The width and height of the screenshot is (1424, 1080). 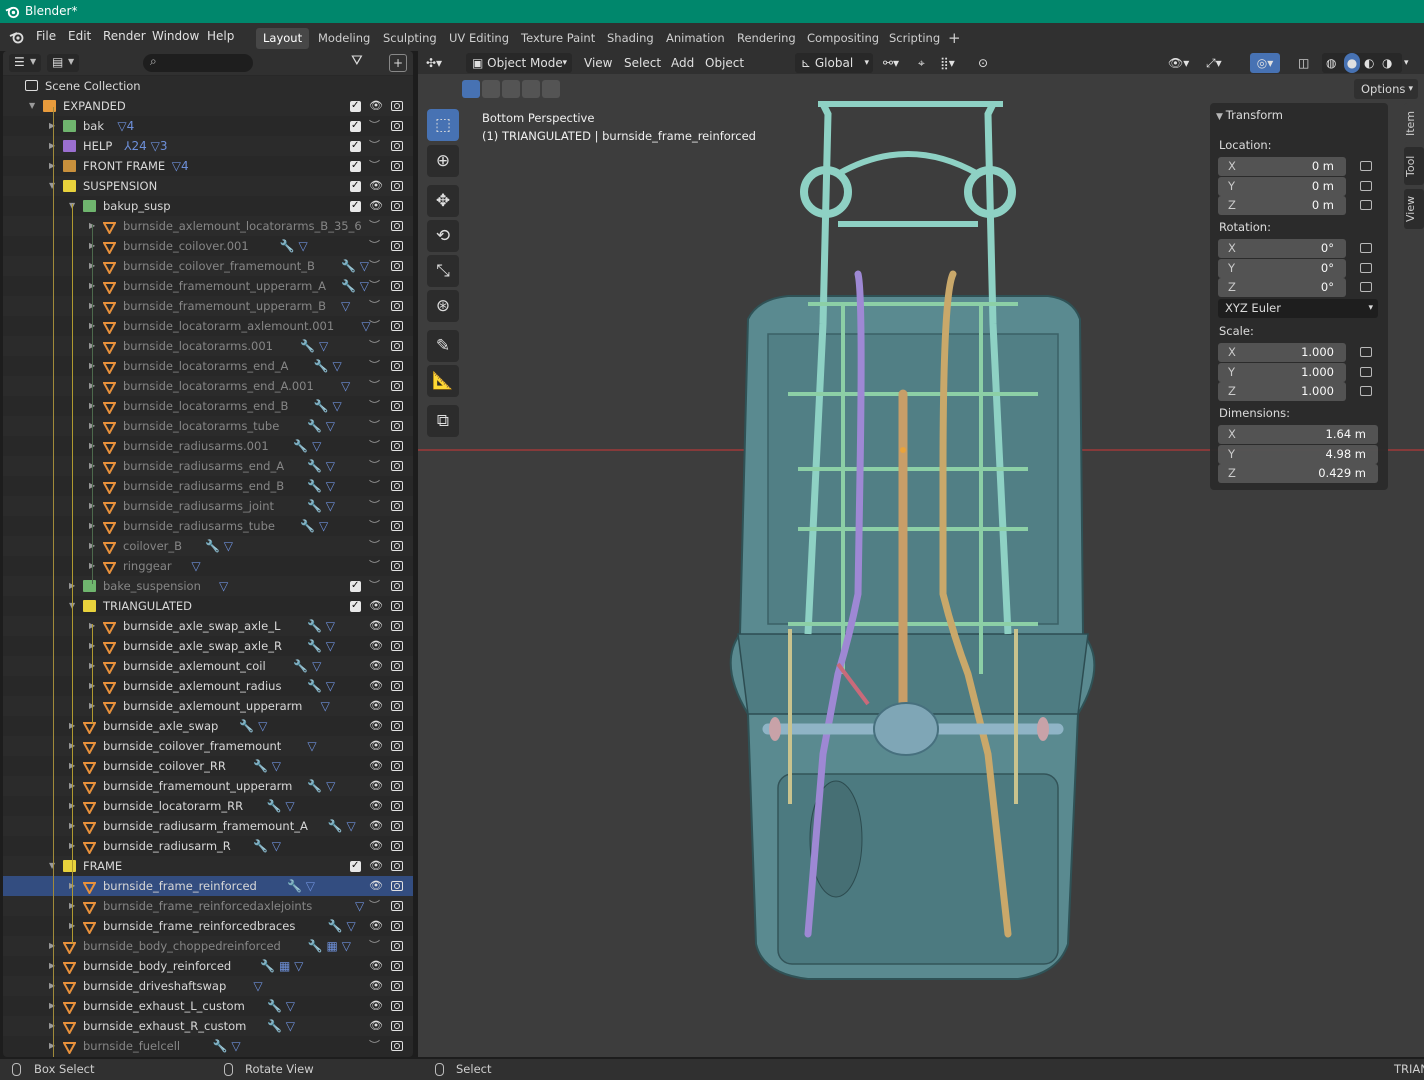 I want to click on rotation-mode-dropdown: XYZ Euler ▾, so click(x=1298, y=308).